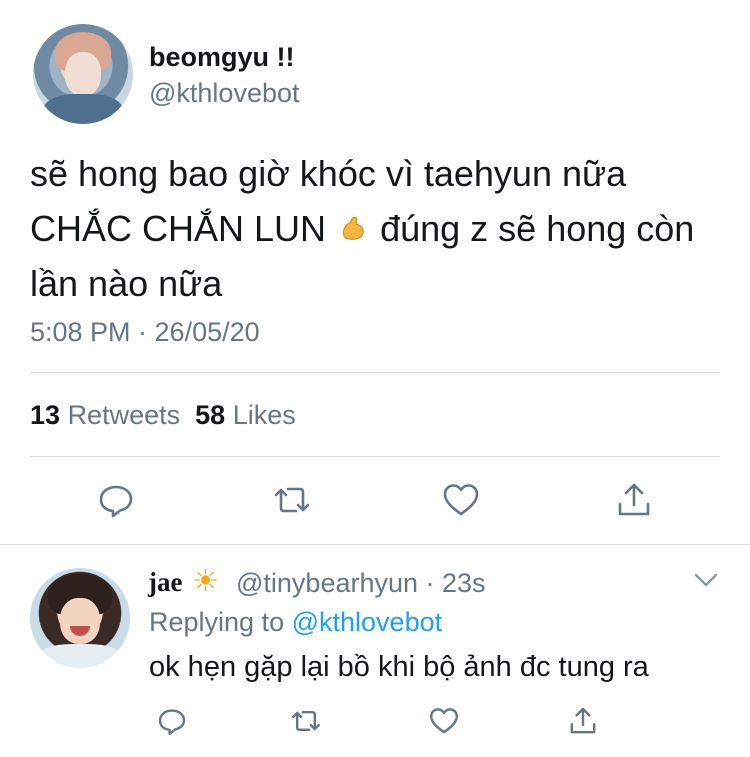 This screenshot has height=757, width=750. What do you see at coordinates (367, 622) in the screenshot?
I see `replying-to-handle: @kthlovebot` at bounding box center [367, 622].